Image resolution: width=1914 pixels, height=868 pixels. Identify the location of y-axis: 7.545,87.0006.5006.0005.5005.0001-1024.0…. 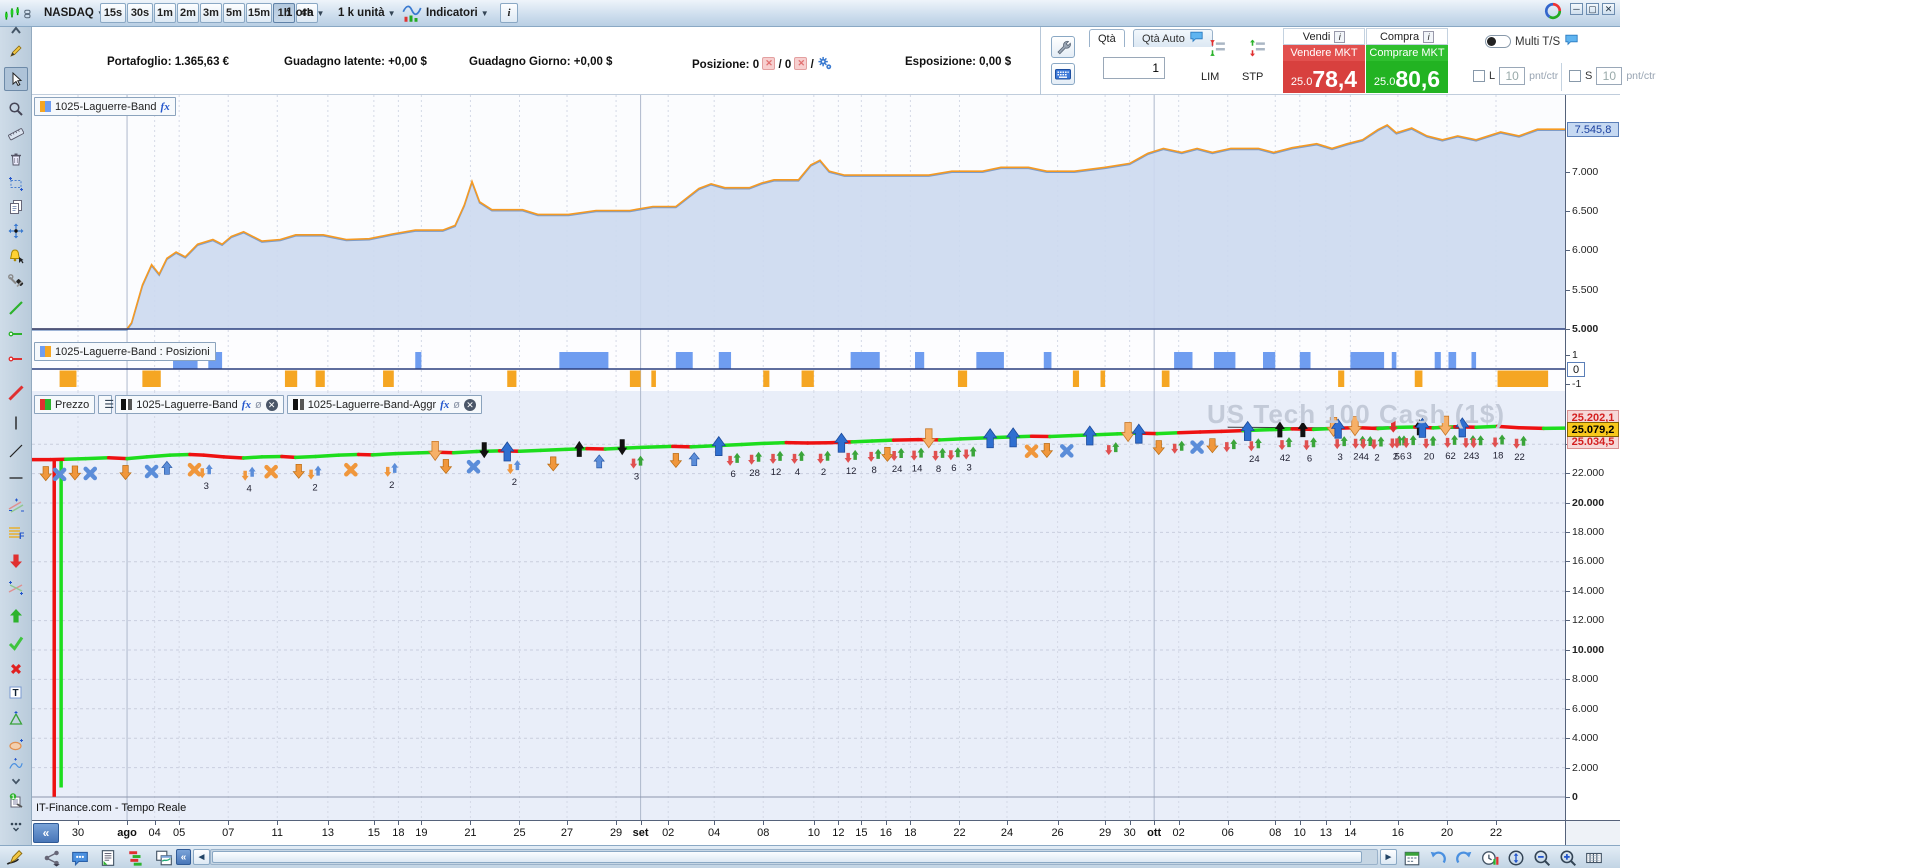
(1592, 480).